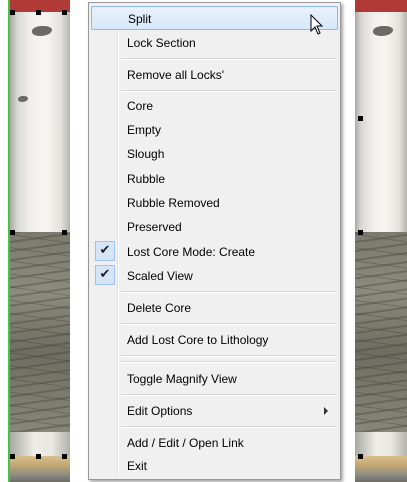 The height and width of the screenshot is (482, 407). Describe the element at coordinates (214, 106) in the screenshot. I see `menu-item-core: Core` at that location.